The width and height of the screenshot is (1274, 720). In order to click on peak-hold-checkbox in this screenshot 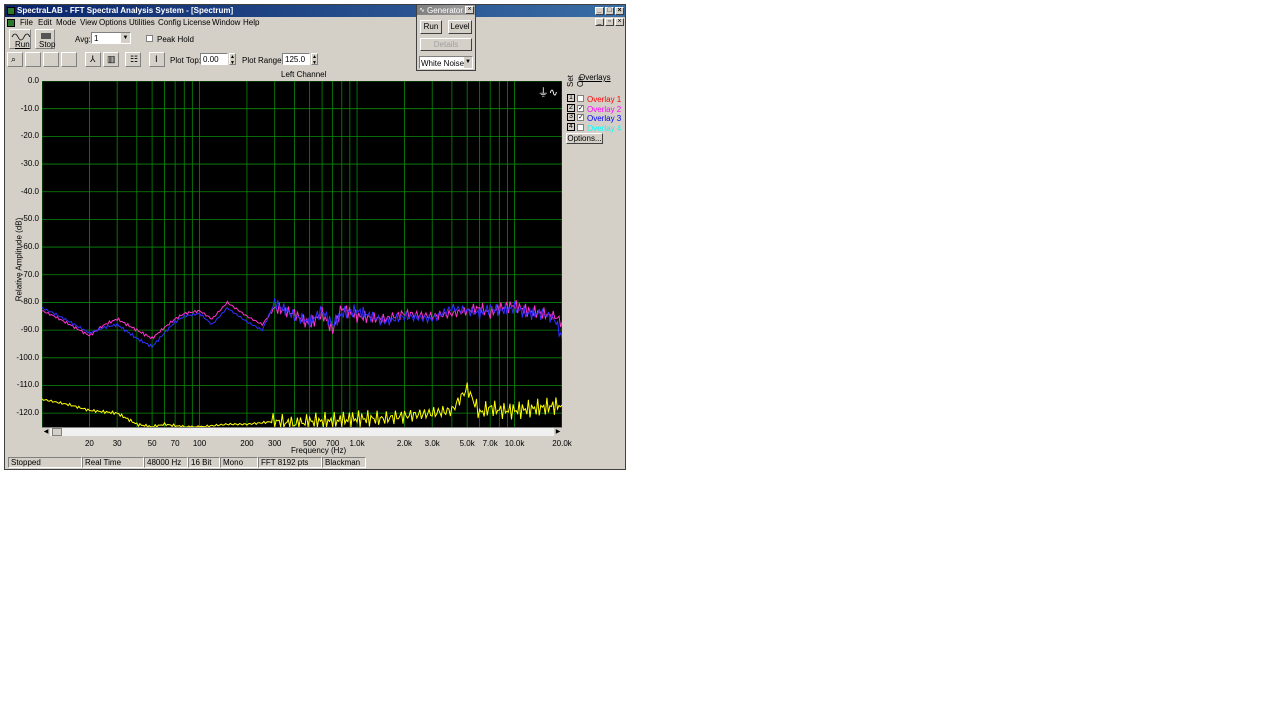, I will do `click(149, 38)`.